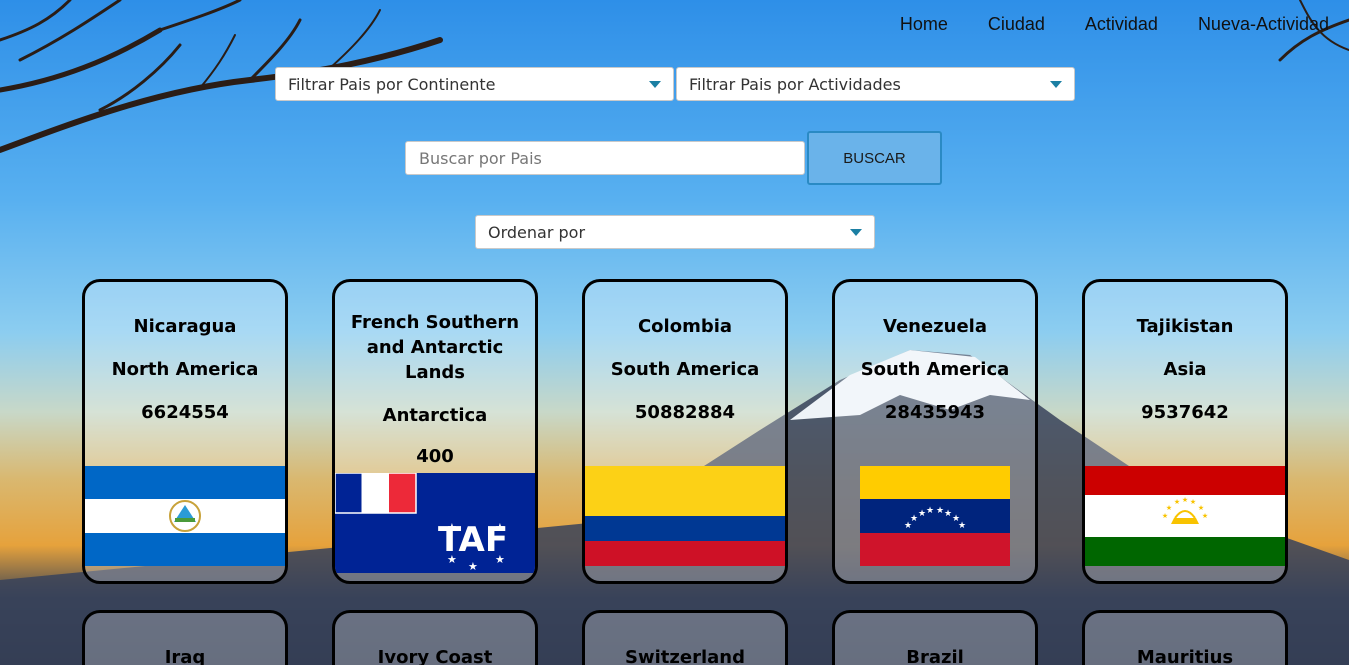 The height and width of the screenshot is (665, 1349). What do you see at coordinates (435, 656) in the screenshot?
I see `country-name: Ivory Coast` at bounding box center [435, 656].